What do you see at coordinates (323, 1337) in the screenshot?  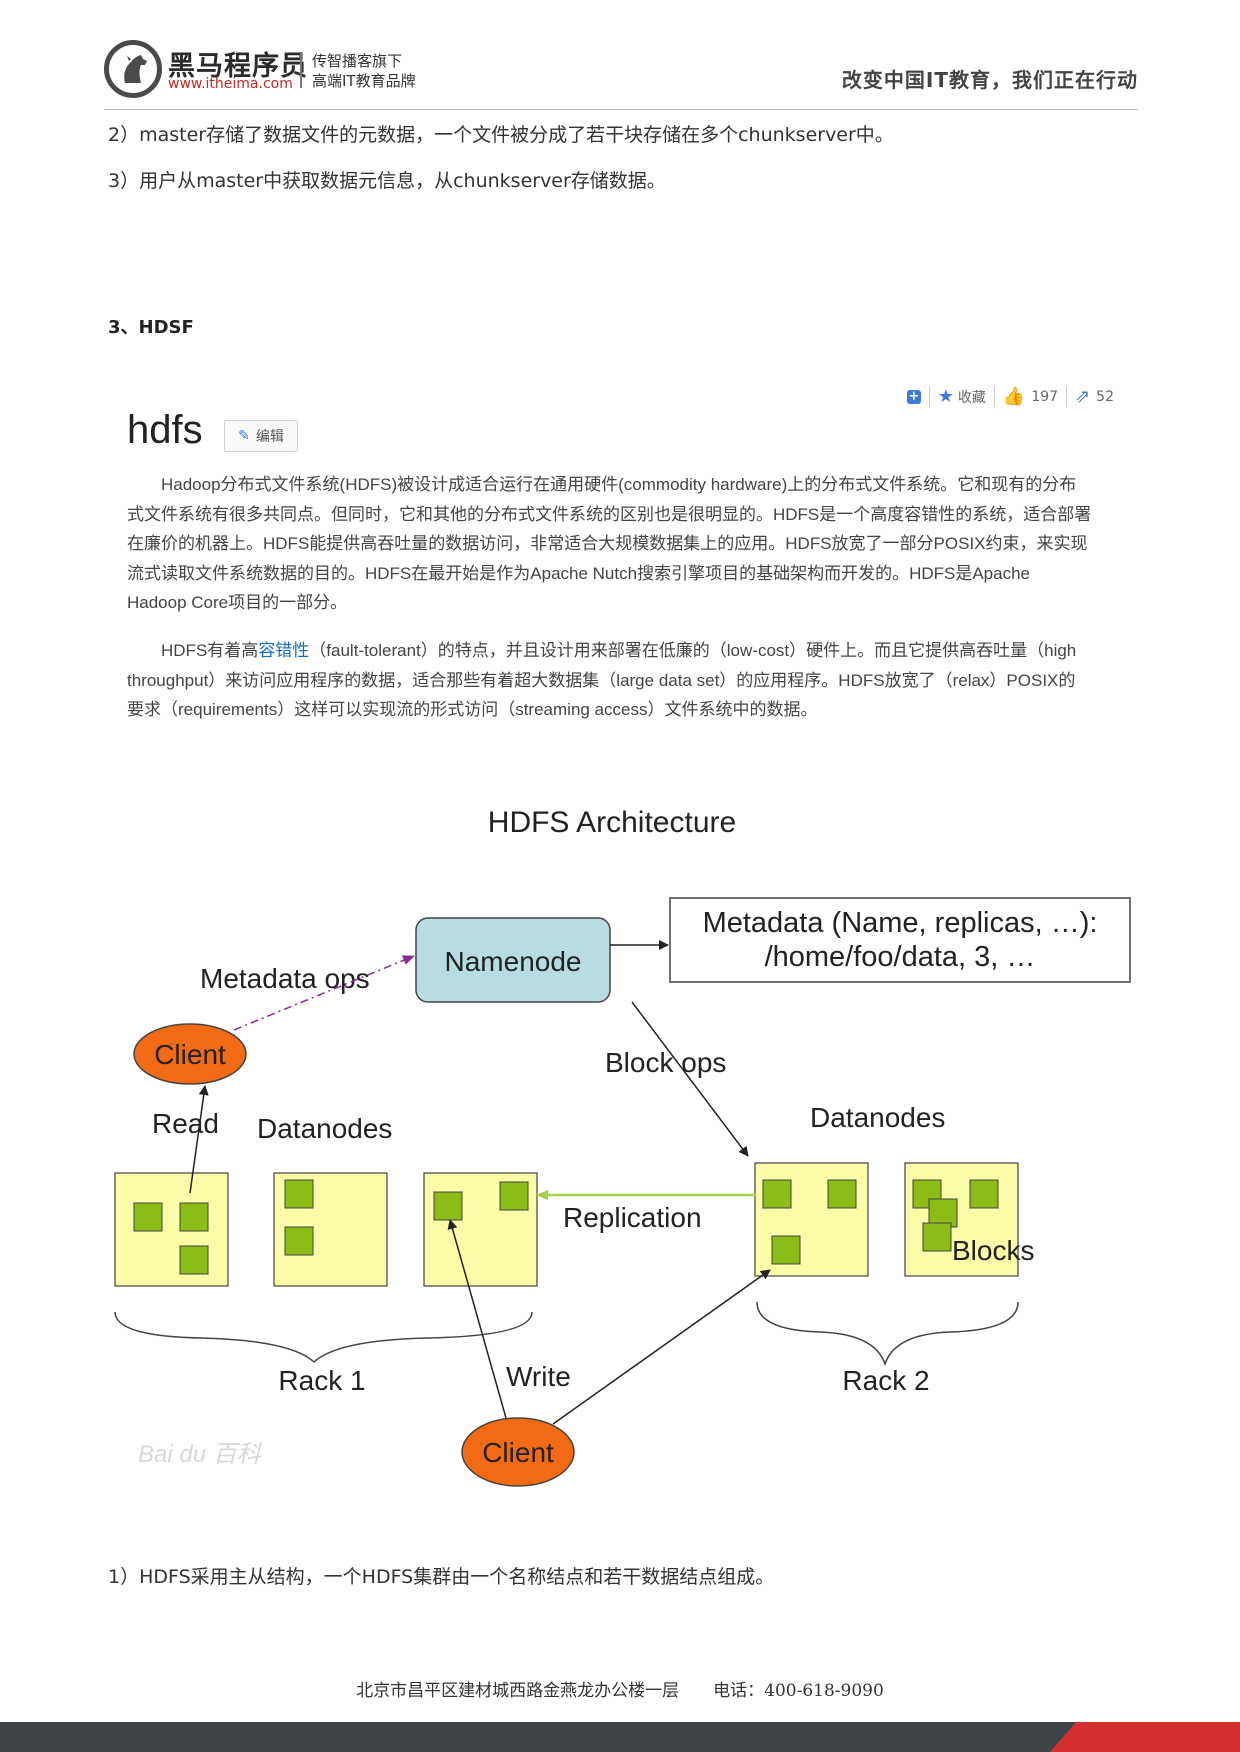 I see `rack1-brace` at bounding box center [323, 1337].